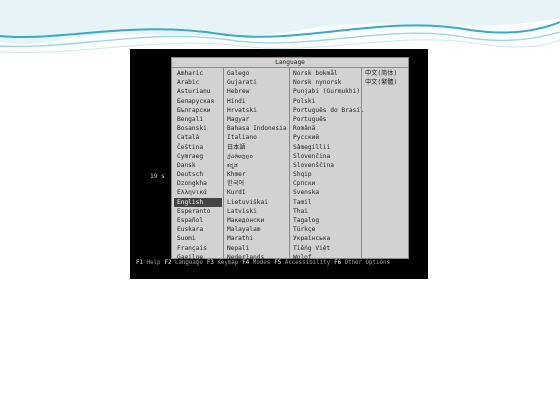  What do you see at coordinates (198, 174) in the screenshot?
I see `language-option: Deutsch` at bounding box center [198, 174].